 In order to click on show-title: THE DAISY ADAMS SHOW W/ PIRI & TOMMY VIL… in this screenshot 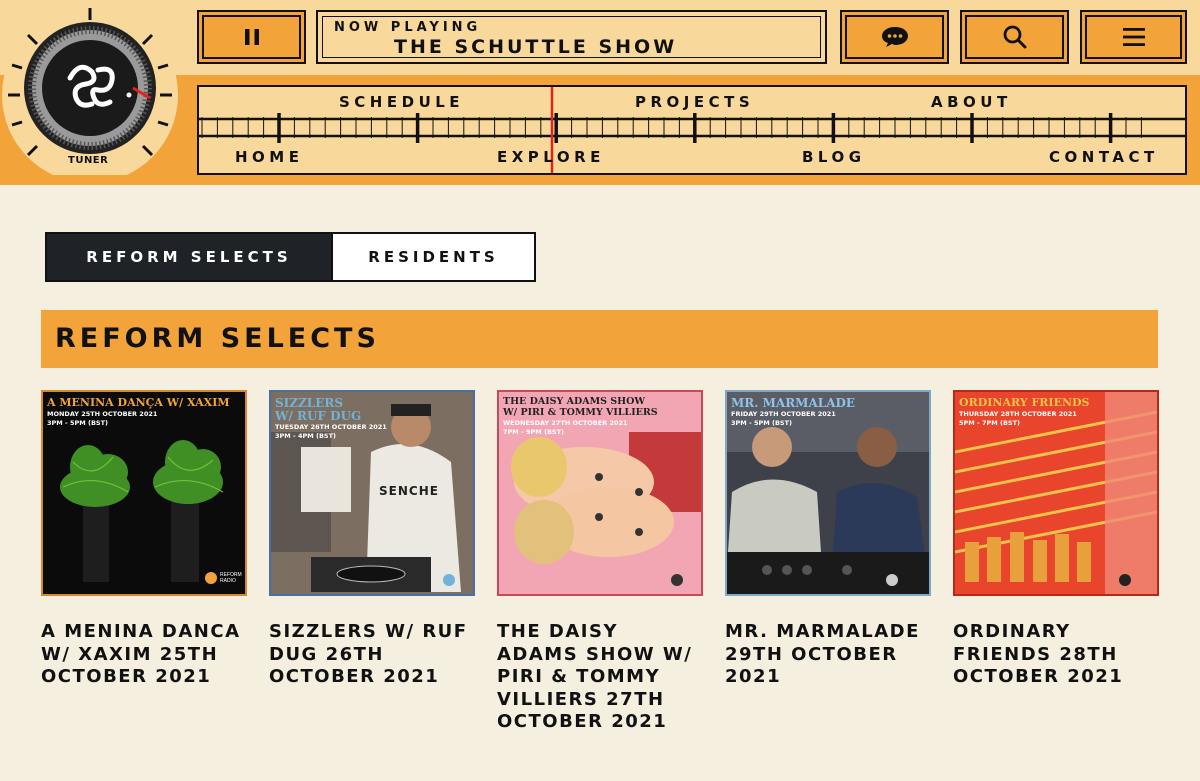, I will do `click(600, 677)`.